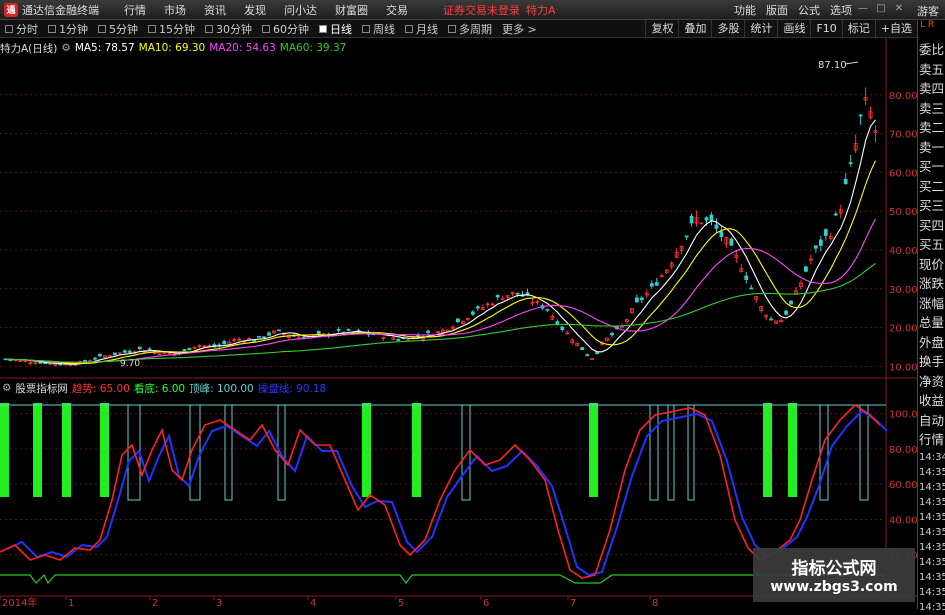  Describe the element at coordinates (932, 457) in the screenshot. I see `tick-time: 14:34` at that location.